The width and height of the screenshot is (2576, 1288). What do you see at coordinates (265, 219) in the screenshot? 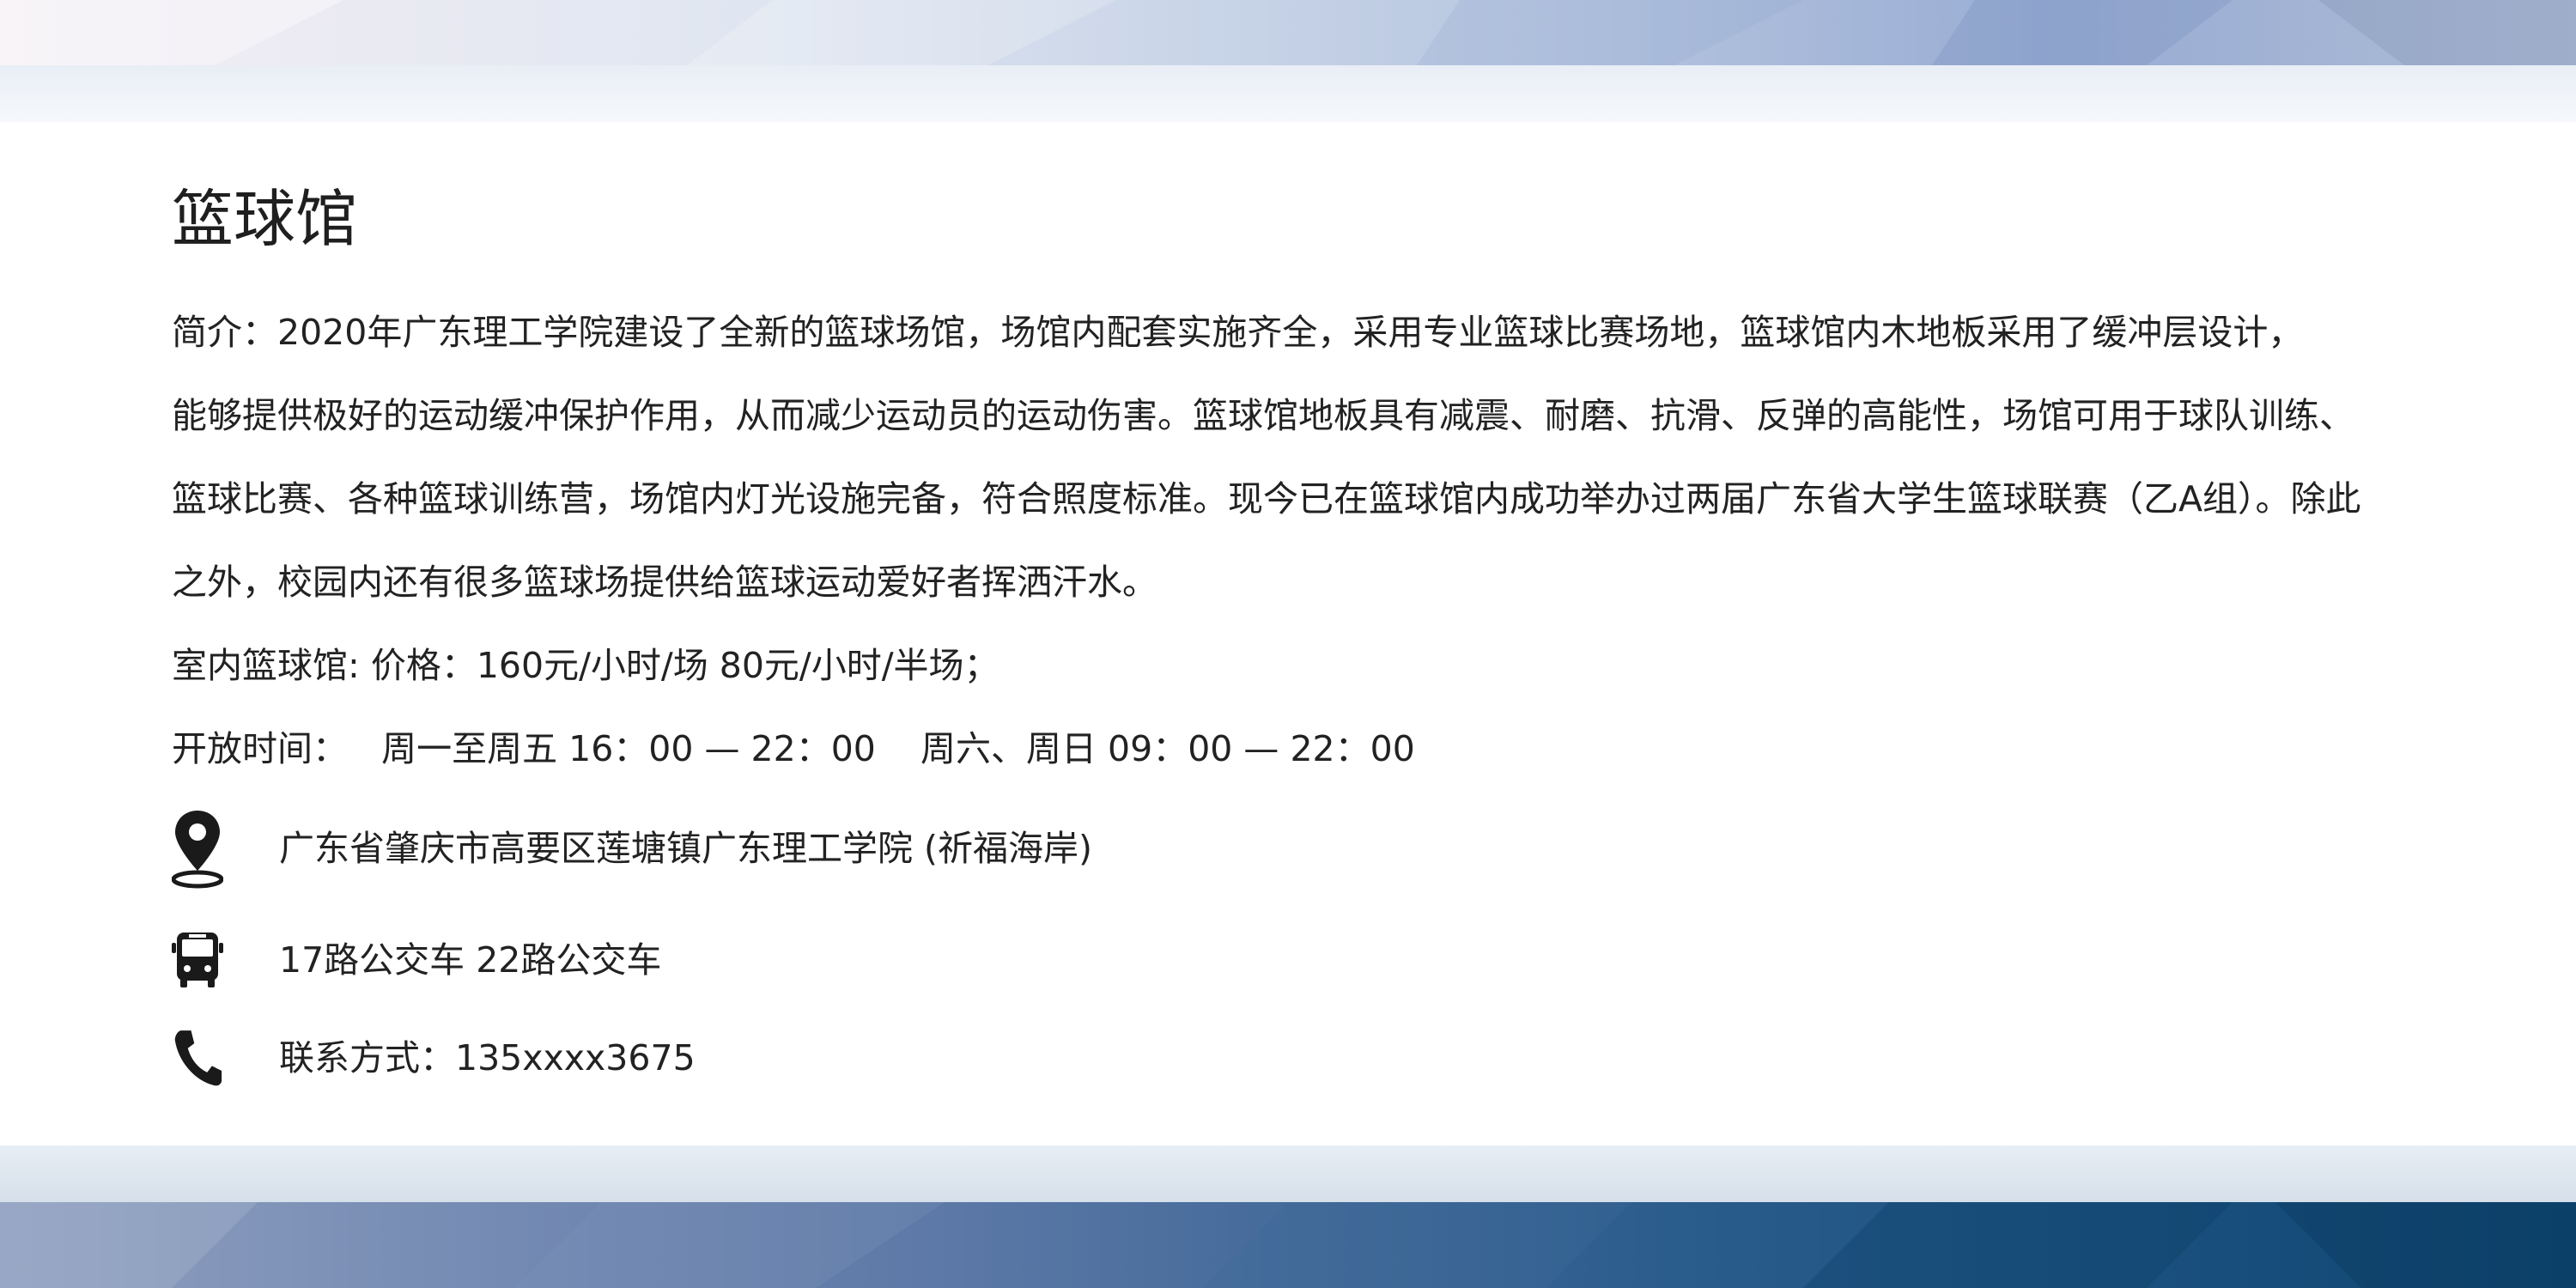
I see `page-title: 篮球馆` at bounding box center [265, 219].